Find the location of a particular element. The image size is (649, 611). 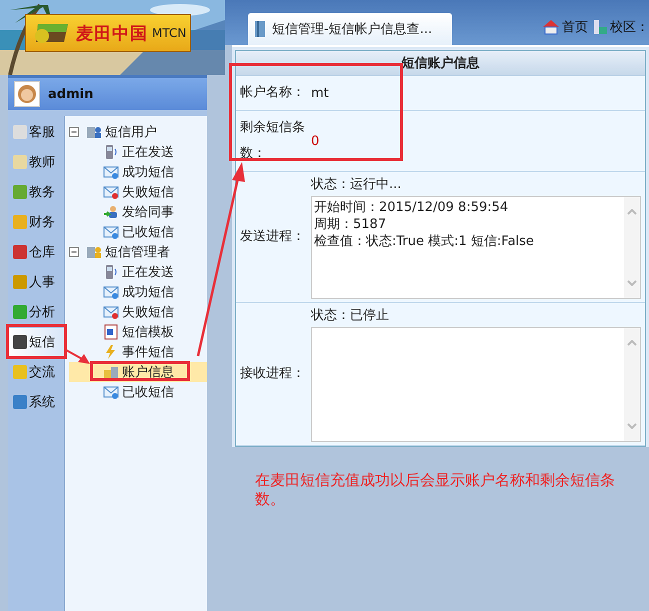

nav-item: 交流 is located at coordinates (36, 372).